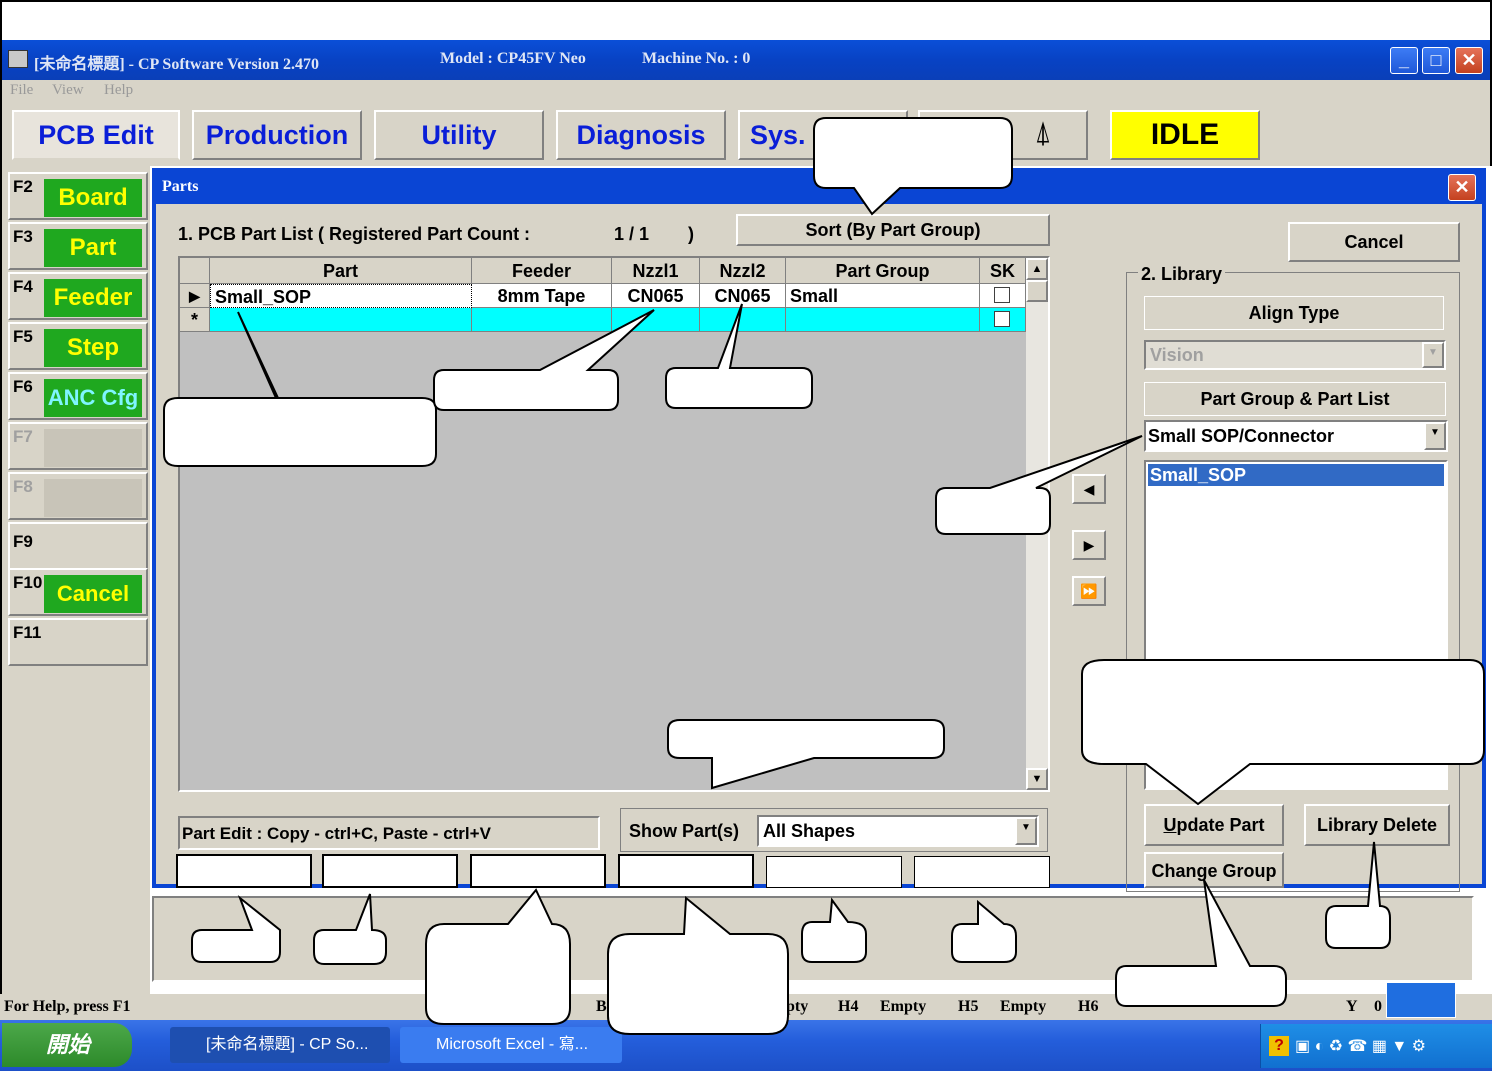  Describe the element at coordinates (1002, 319) in the screenshot. I see `new-sk-checkbox` at that location.